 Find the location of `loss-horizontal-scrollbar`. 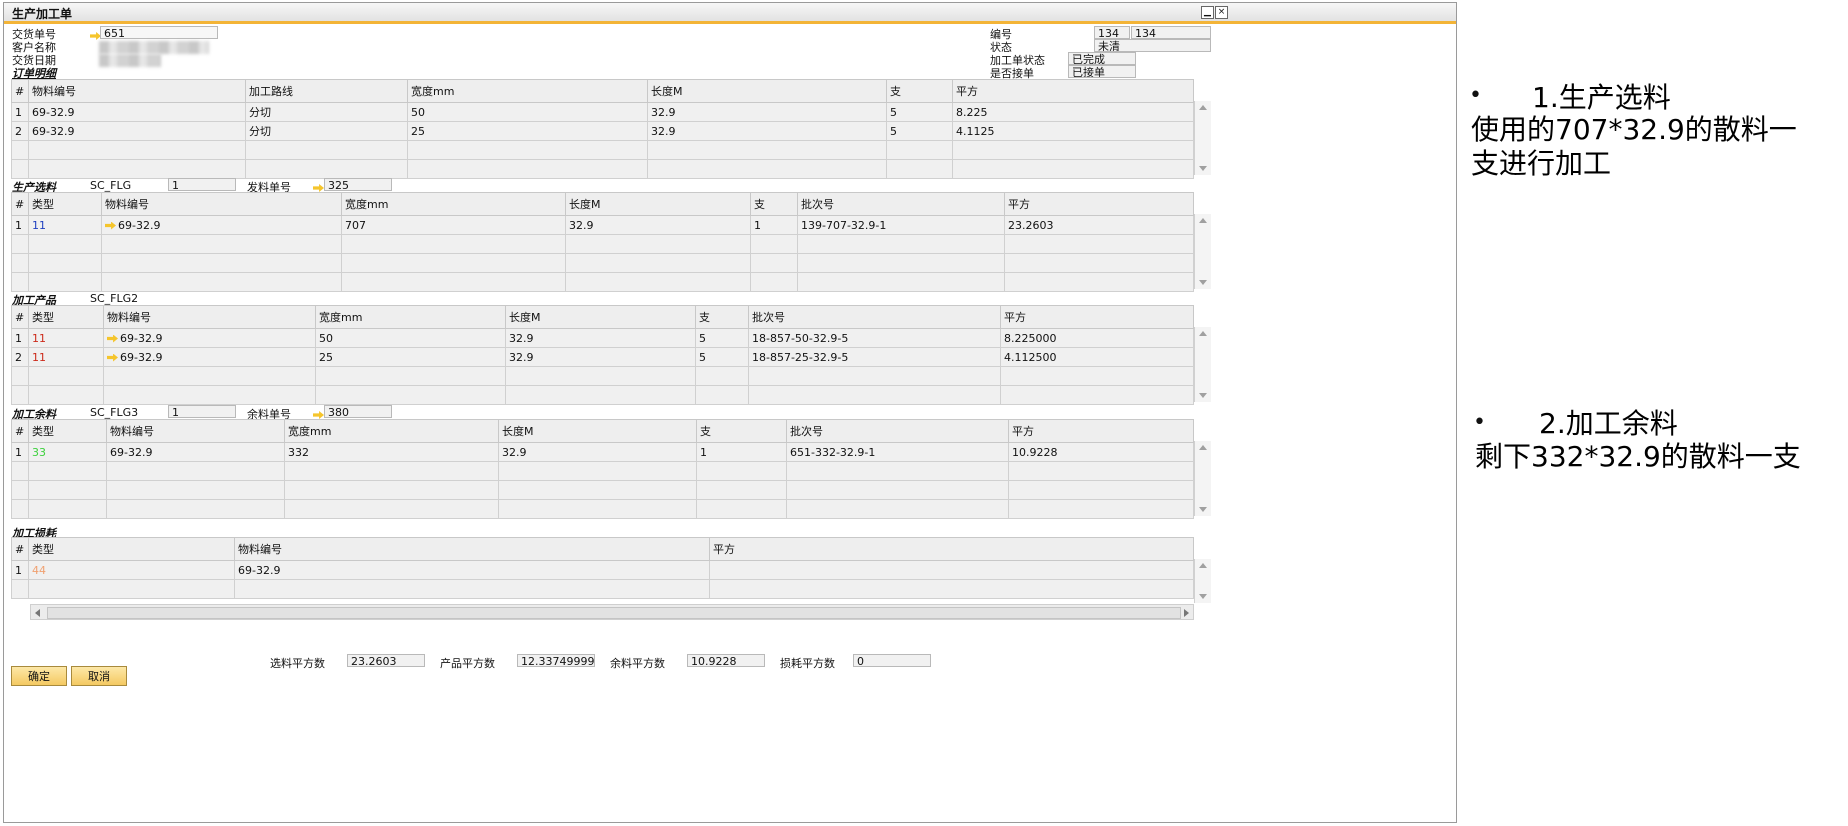

loss-horizontal-scrollbar is located at coordinates (612, 612).